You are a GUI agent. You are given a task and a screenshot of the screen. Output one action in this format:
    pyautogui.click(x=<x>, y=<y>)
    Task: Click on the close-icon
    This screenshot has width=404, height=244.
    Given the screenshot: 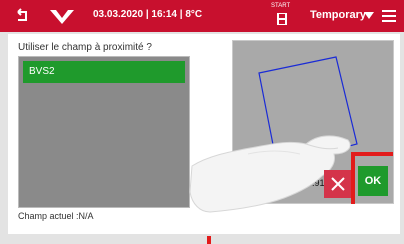 What is the action you would take?
    pyautogui.click(x=338, y=184)
    